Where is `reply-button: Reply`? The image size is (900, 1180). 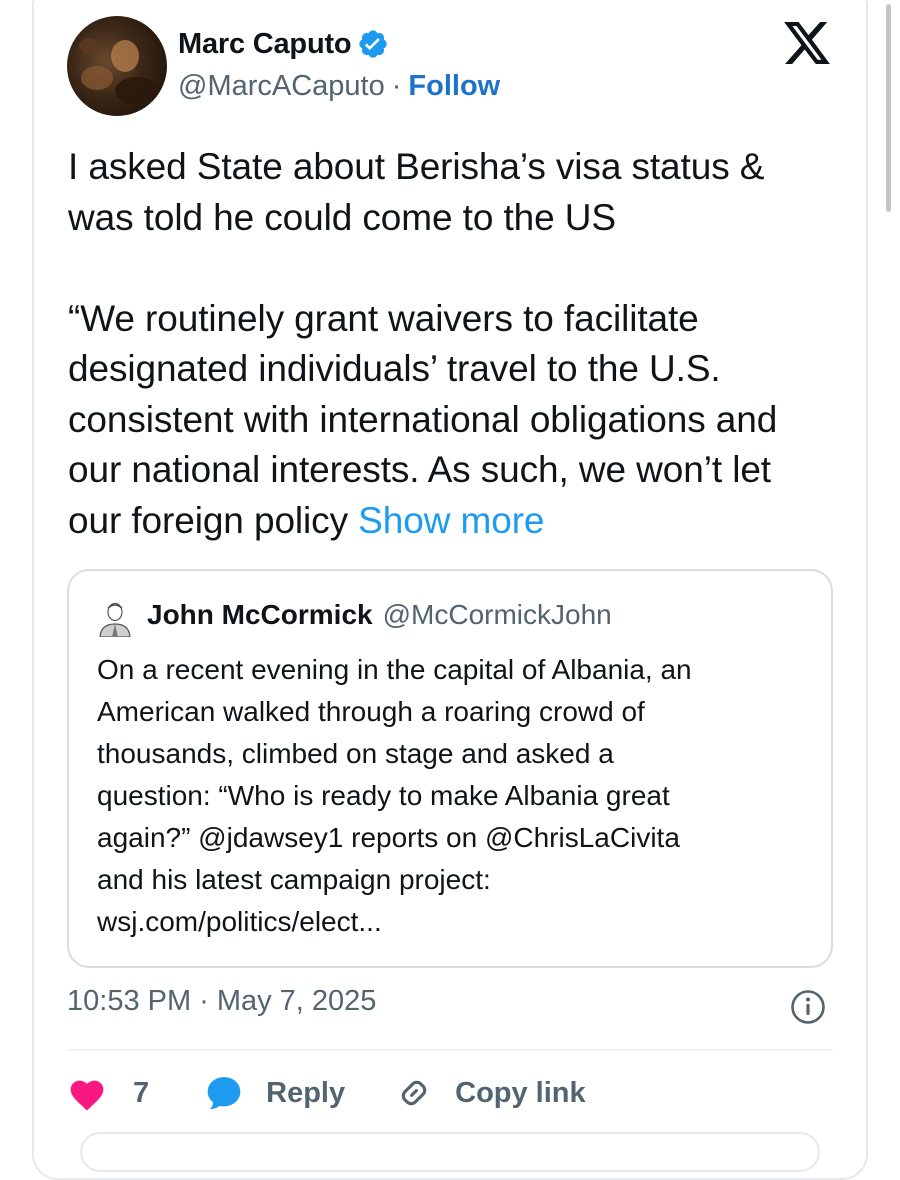 reply-button: Reply is located at coordinates (274, 1093).